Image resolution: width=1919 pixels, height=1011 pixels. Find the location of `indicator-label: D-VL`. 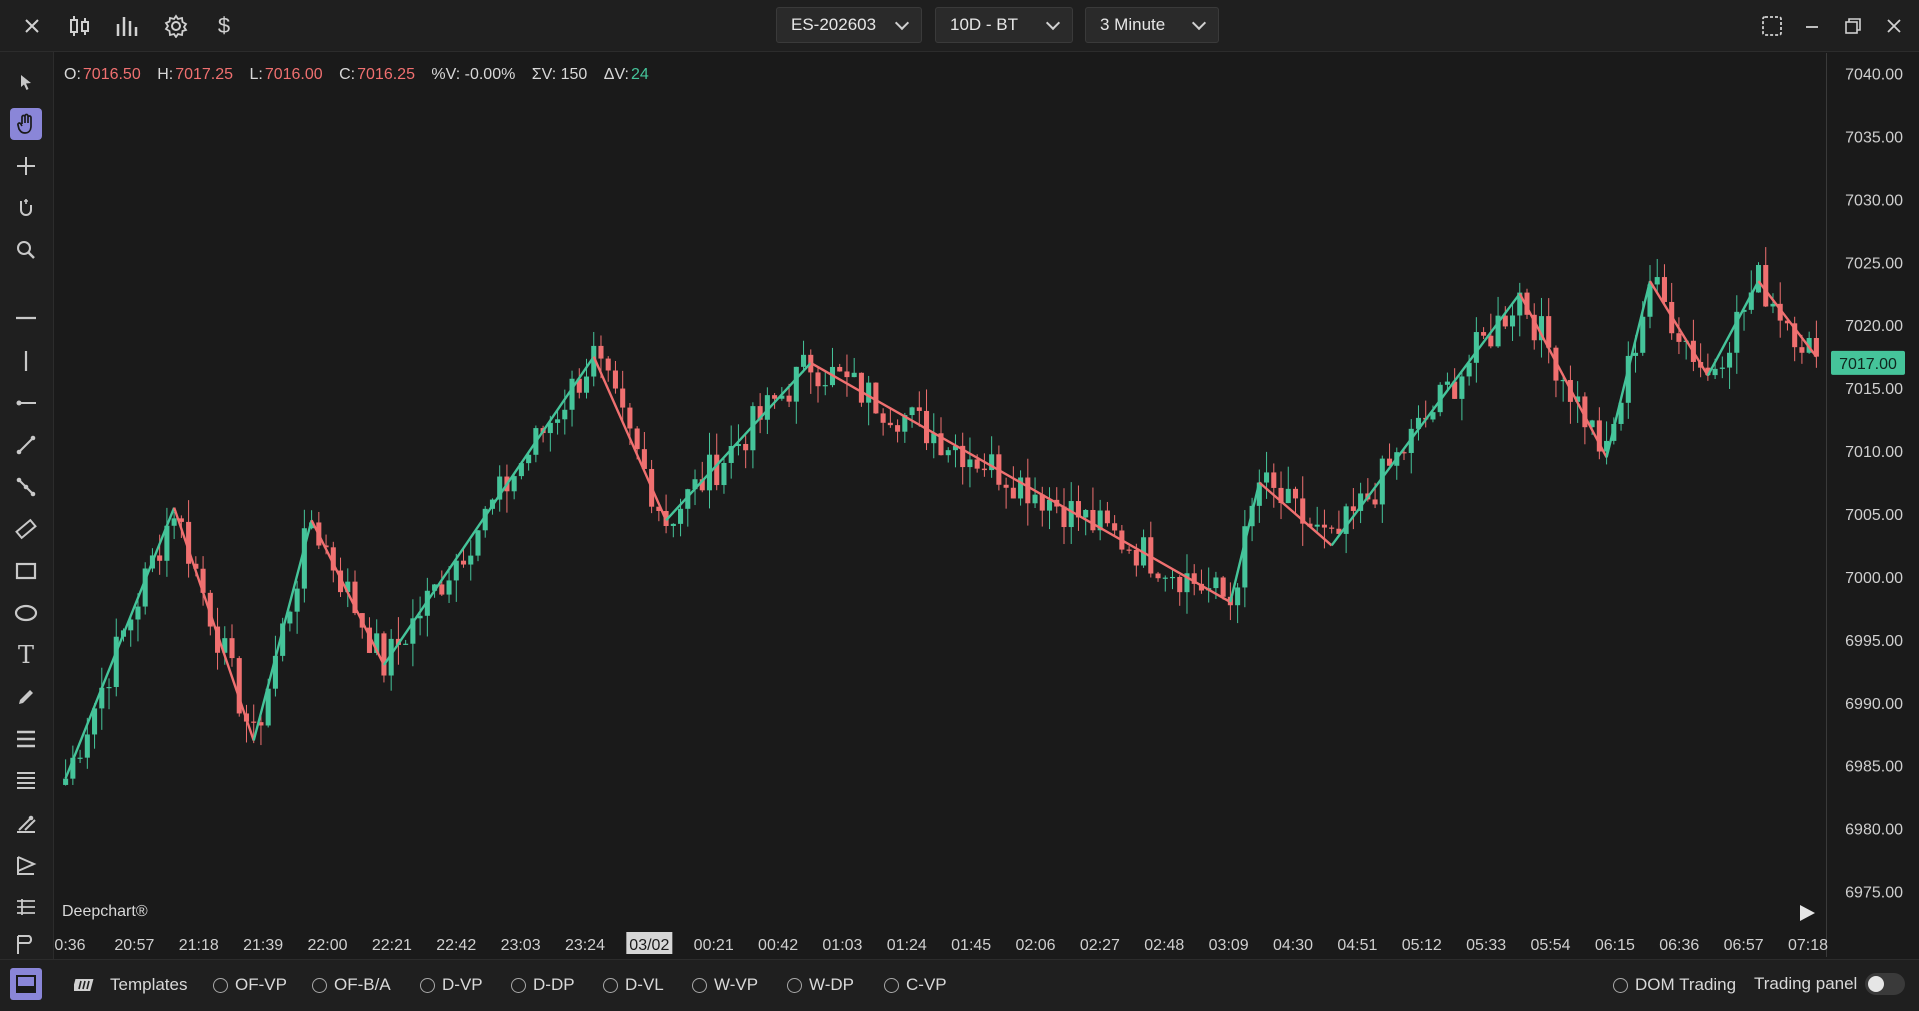

indicator-label: D-VL is located at coordinates (644, 984).